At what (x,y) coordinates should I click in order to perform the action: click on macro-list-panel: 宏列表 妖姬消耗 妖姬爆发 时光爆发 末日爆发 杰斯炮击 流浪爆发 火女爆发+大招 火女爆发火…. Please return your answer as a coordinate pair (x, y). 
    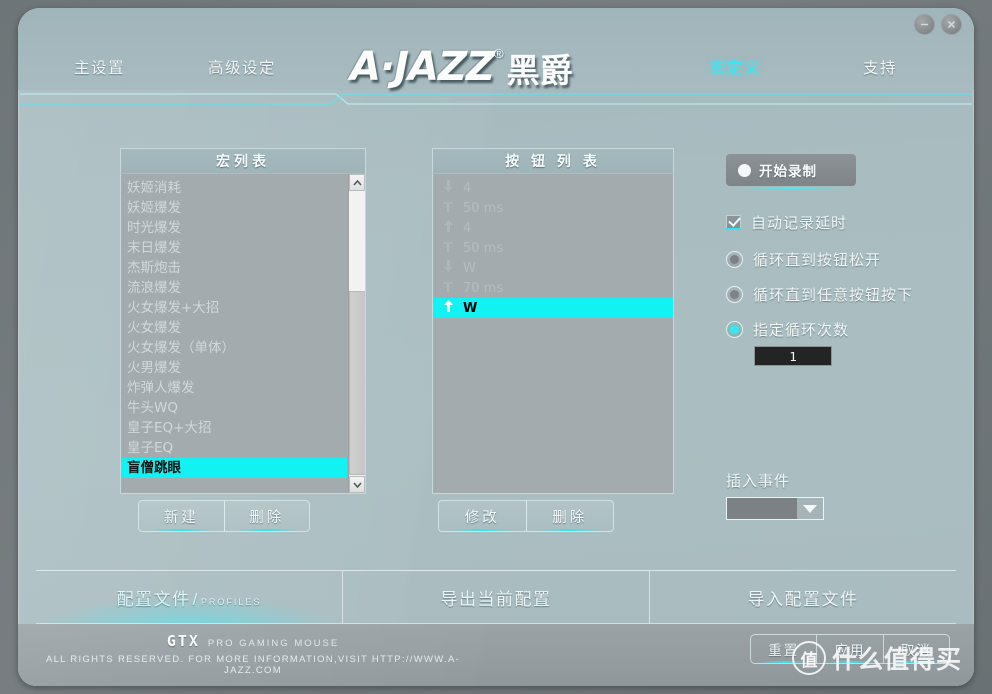
    Looking at the image, I should click on (243, 321).